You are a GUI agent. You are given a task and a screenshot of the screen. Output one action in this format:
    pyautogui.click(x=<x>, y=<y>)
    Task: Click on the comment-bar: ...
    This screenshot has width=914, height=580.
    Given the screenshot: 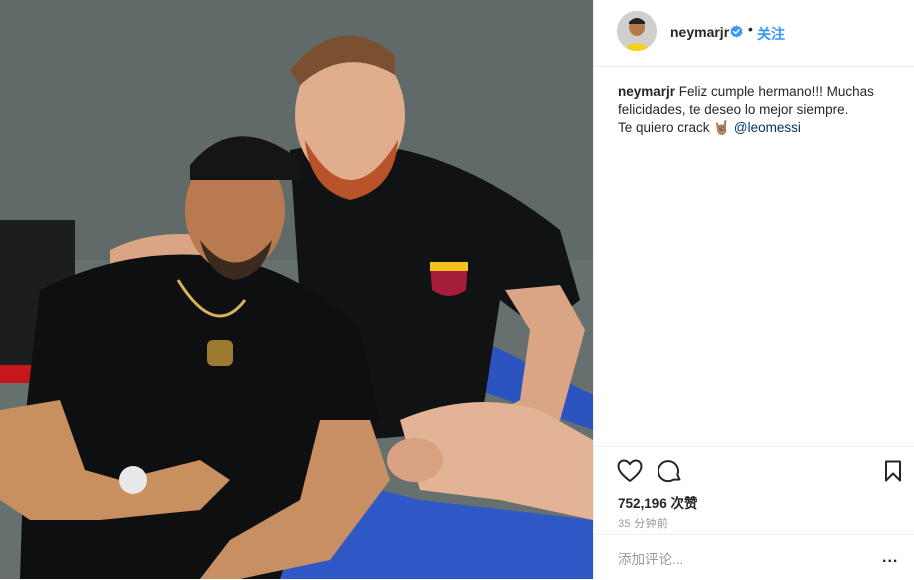 What is the action you would take?
    pyautogui.click(x=754, y=557)
    